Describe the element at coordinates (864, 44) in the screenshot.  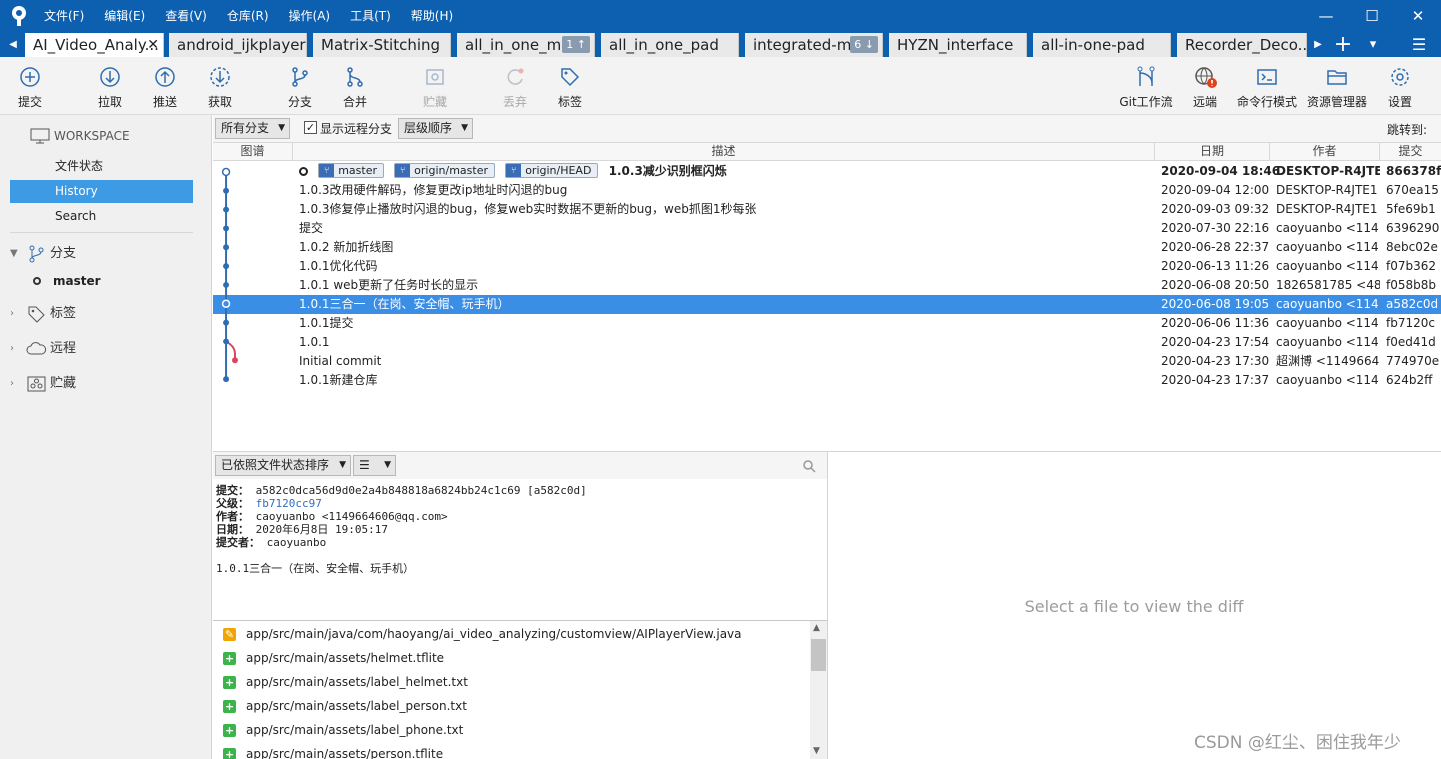
I see `behind-badge: 6 ↓` at that location.